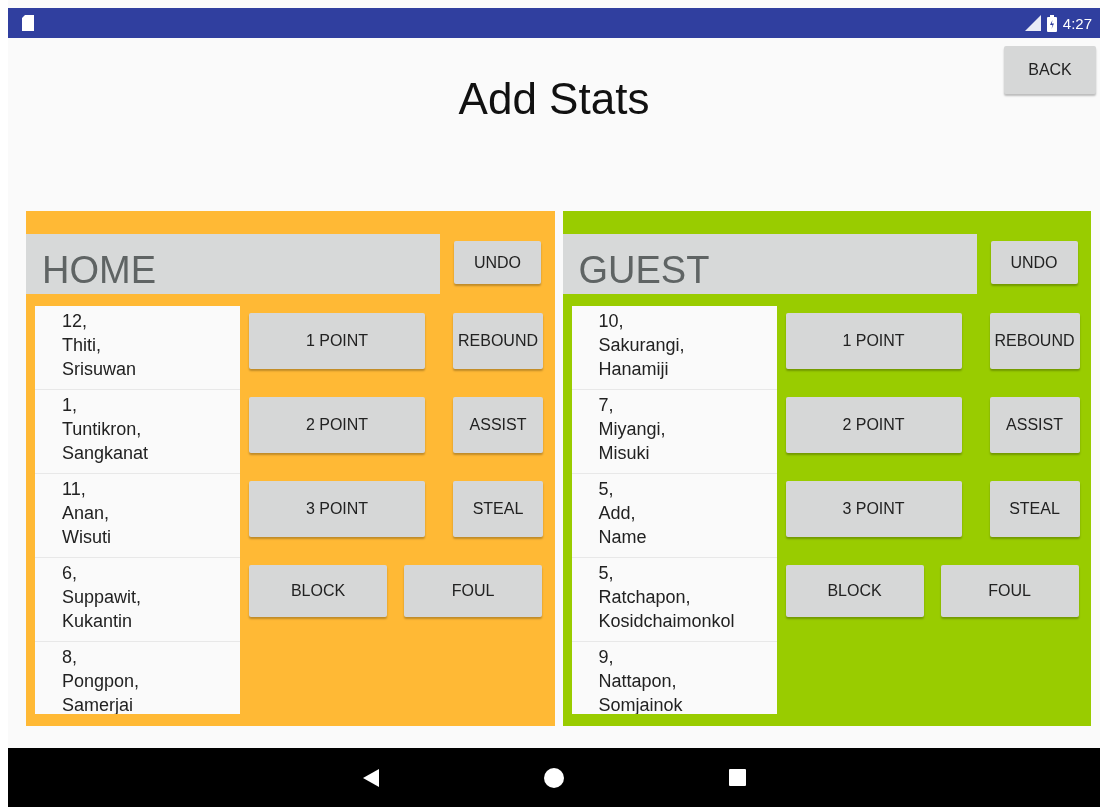 This screenshot has width=1100, height=807. Describe the element at coordinates (137, 432) in the screenshot. I see `player-item: 1, Tuntikron, Sangkanat` at that location.